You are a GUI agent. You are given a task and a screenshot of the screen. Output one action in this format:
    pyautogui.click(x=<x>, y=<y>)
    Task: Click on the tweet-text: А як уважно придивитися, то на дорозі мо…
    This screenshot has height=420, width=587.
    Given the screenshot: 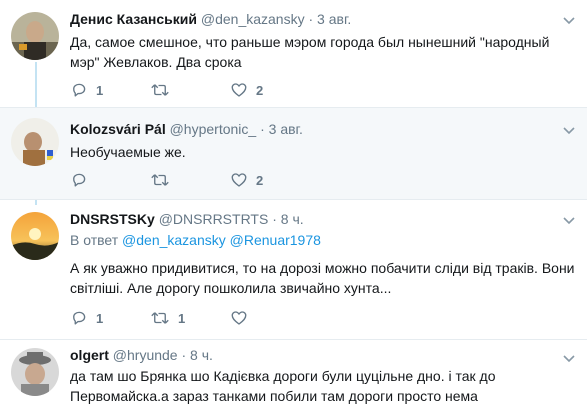 What is the action you would take?
    pyautogui.click(x=322, y=278)
    